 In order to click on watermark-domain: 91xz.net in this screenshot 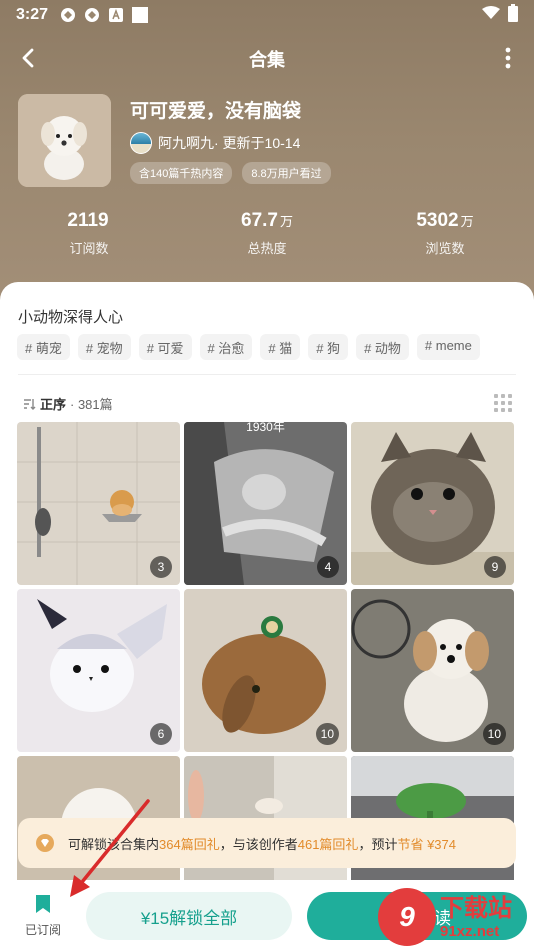, I will do `click(470, 931)`.